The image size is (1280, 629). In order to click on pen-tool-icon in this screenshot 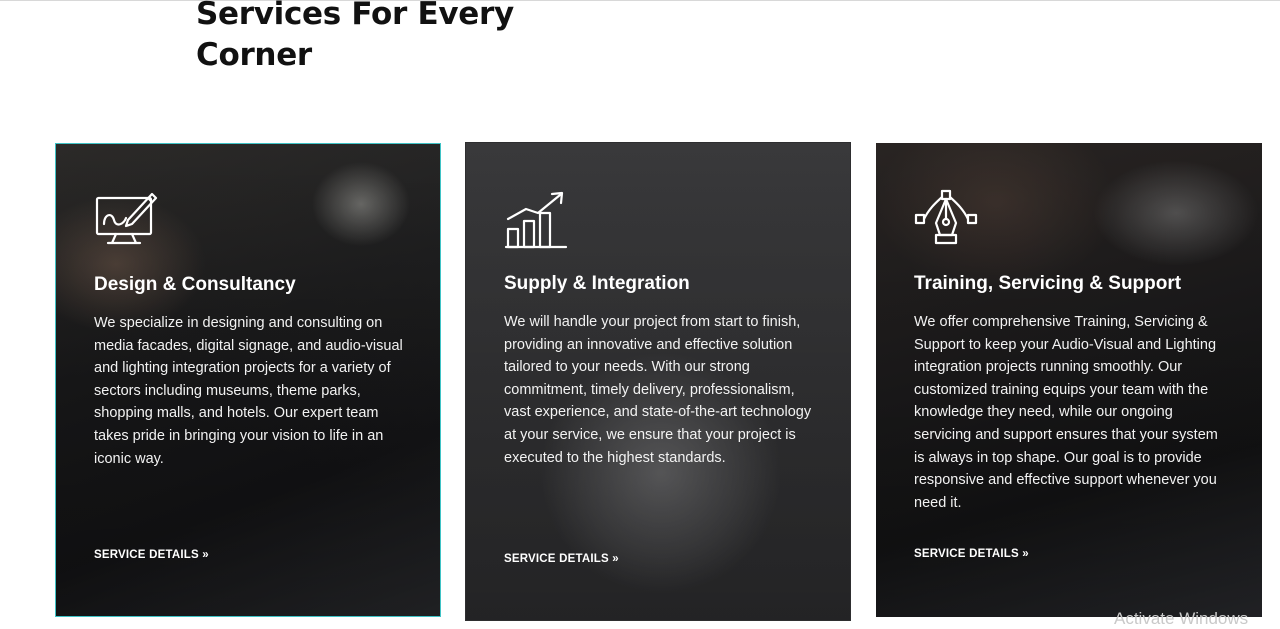, I will do `click(946, 217)`.